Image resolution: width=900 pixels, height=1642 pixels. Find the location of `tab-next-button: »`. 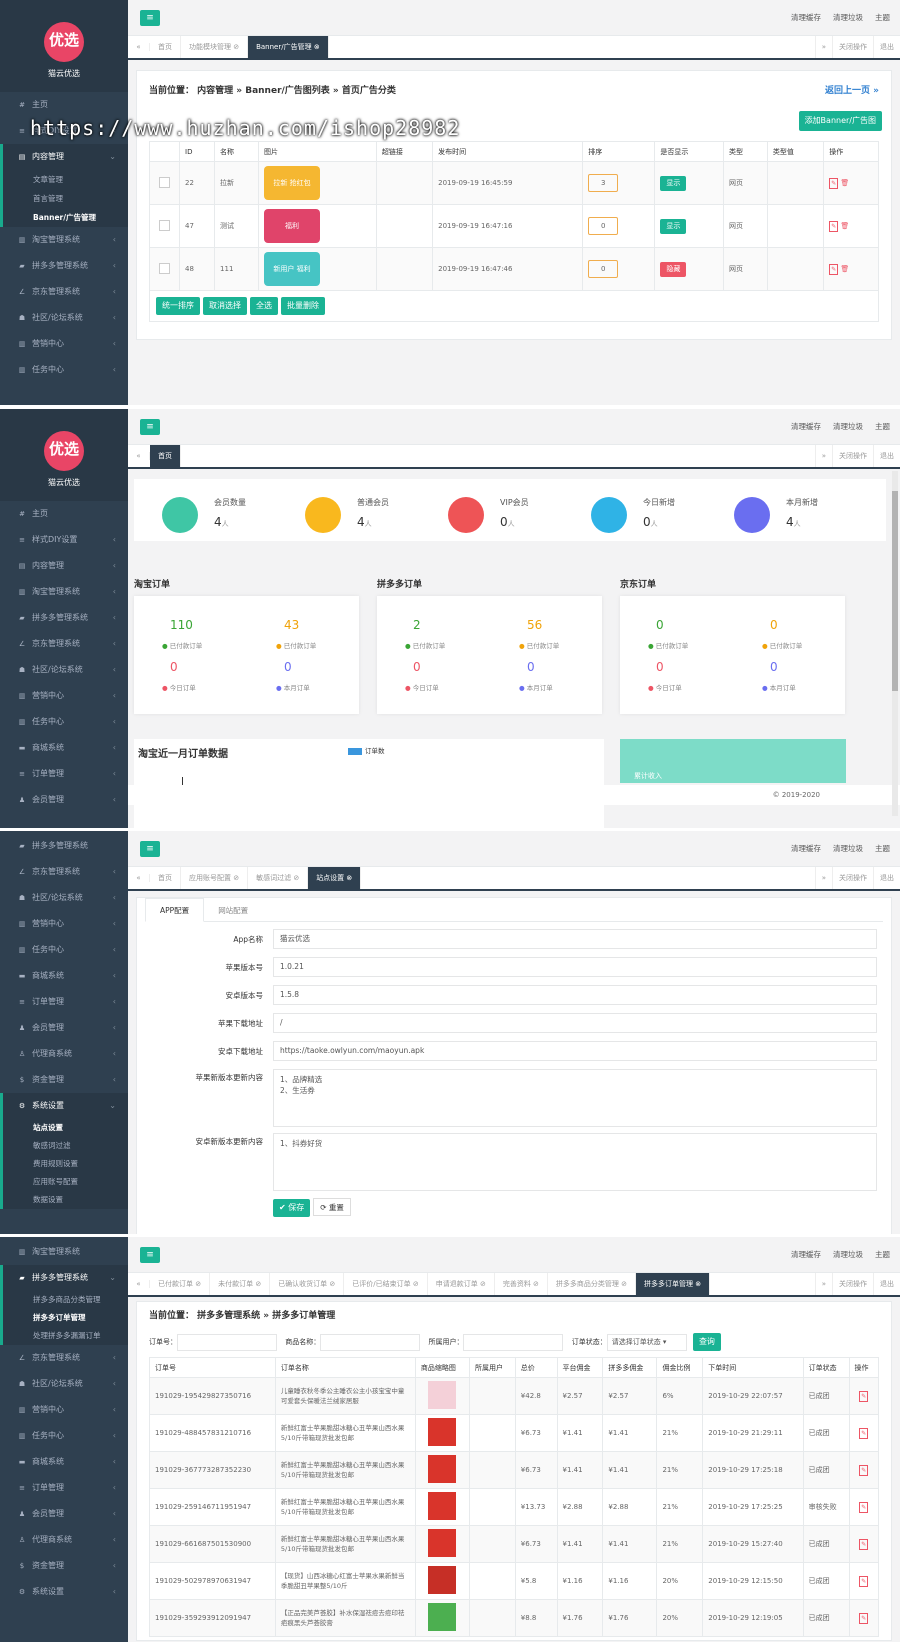

tab-next-button: » is located at coordinates (823, 456).